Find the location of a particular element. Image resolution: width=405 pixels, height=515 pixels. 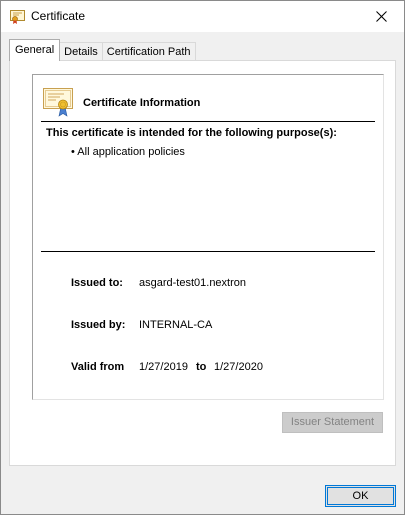

issued-by-value: INTERNAL-CA is located at coordinates (175, 325).